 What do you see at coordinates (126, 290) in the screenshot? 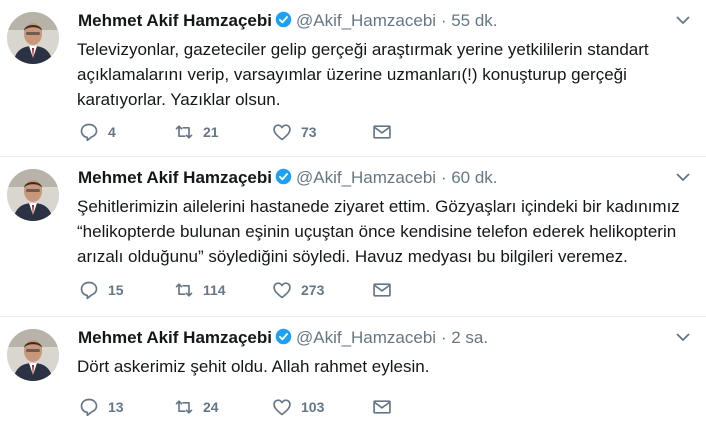
I see `reply-button: 15` at bounding box center [126, 290].